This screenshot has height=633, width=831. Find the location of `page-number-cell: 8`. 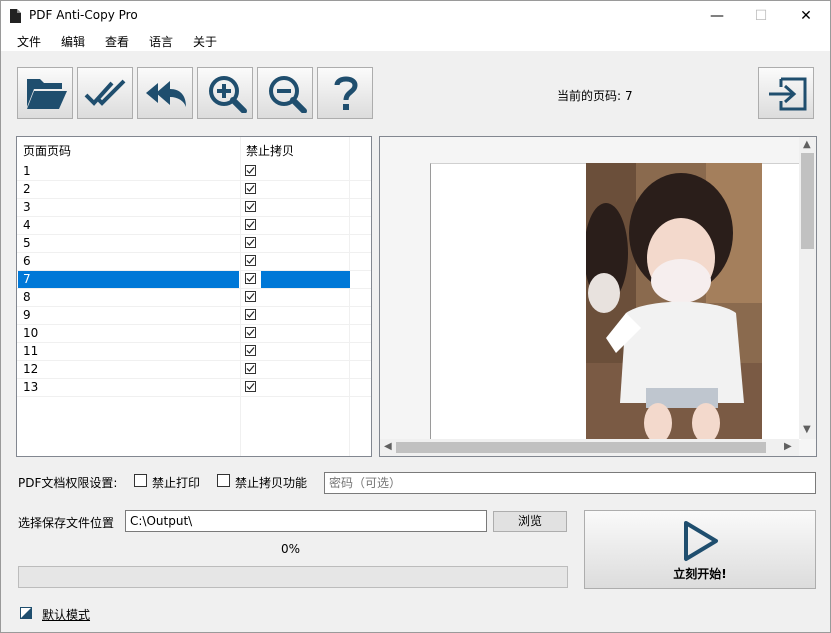

page-number-cell: 8 is located at coordinates (27, 297).